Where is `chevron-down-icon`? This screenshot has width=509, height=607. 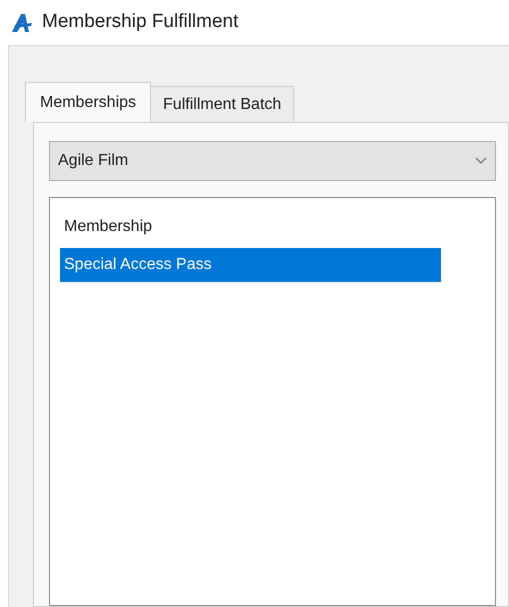 chevron-down-icon is located at coordinates (481, 161).